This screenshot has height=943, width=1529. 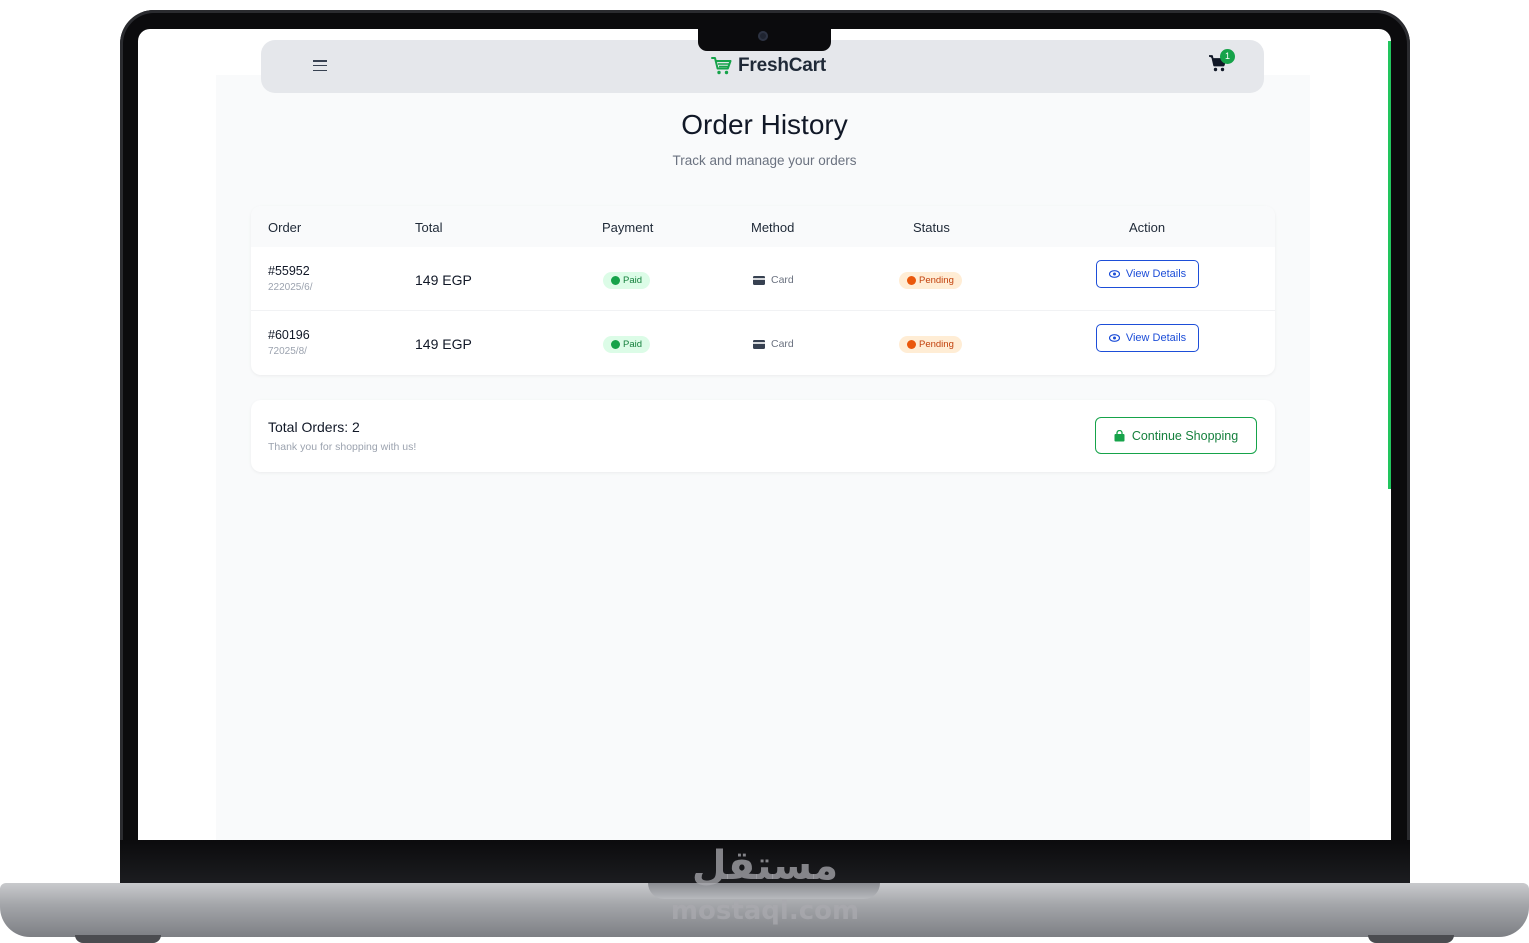 I want to click on order-id: #60196, so click(x=289, y=335).